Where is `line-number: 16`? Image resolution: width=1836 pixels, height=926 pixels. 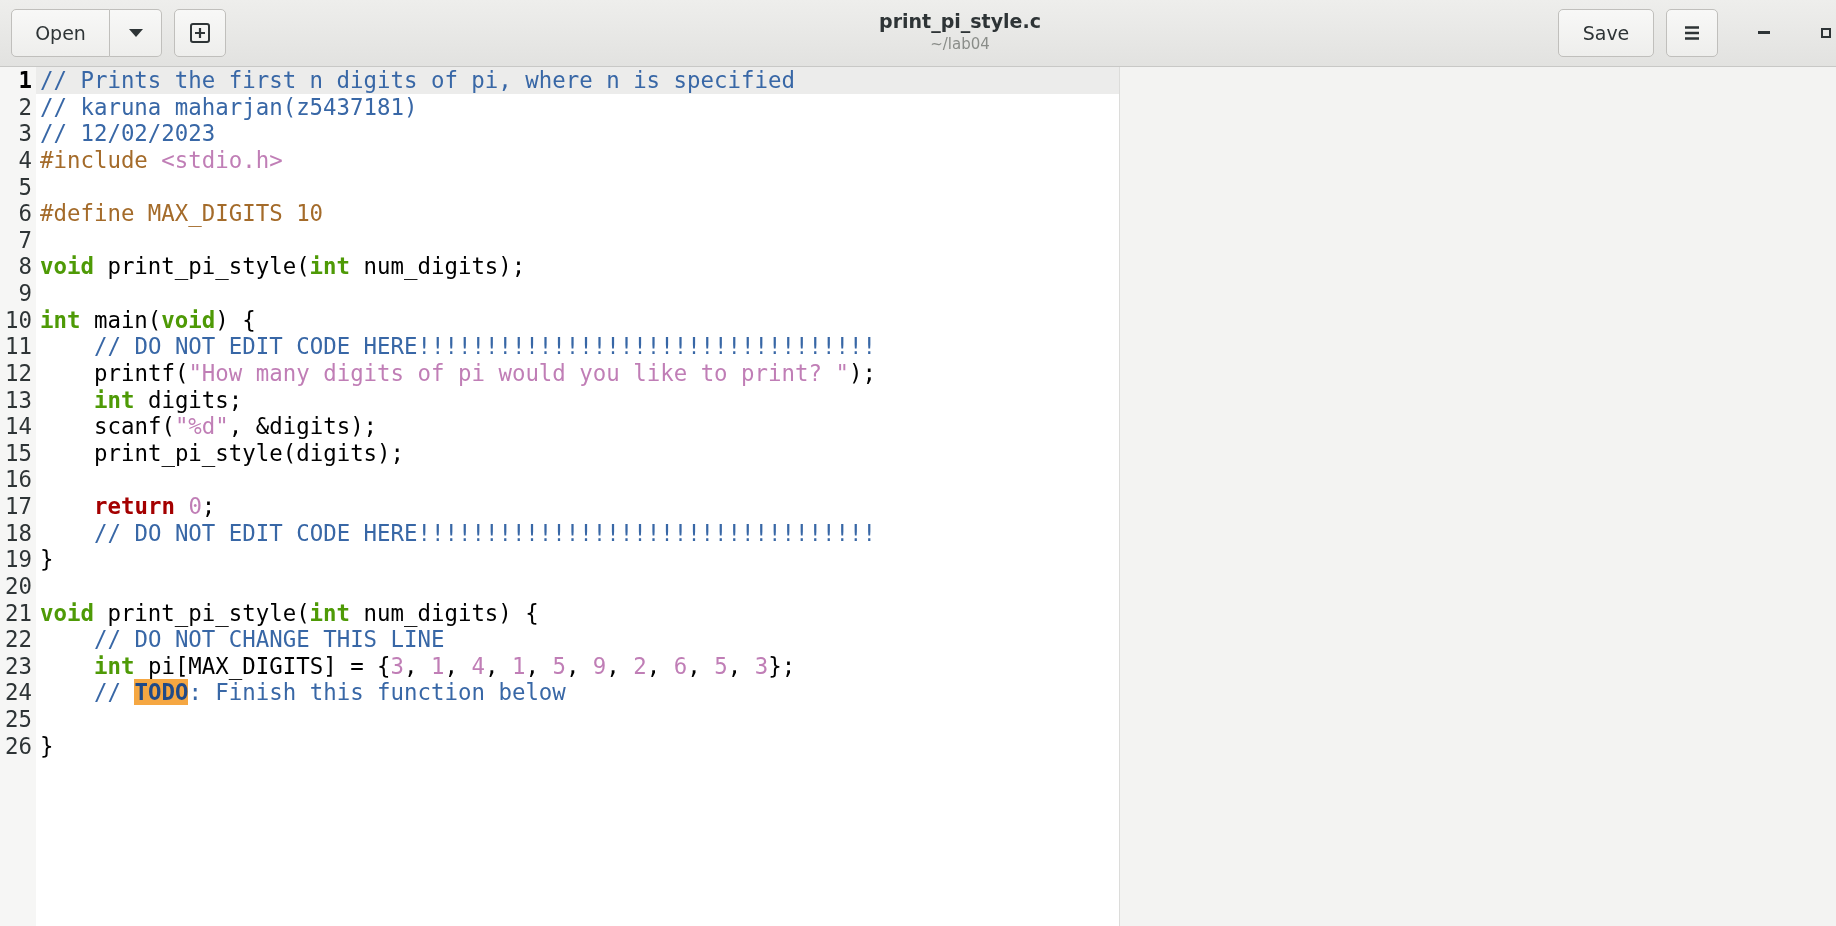 line-number: 16 is located at coordinates (18, 479).